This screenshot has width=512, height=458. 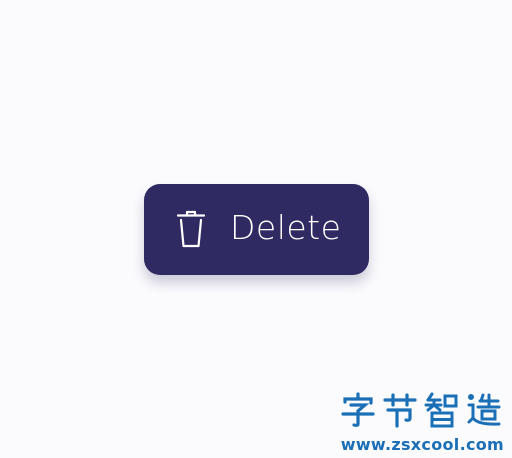 I want to click on watermark-url: www.zsxcool.com, so click(x=422, y=444).